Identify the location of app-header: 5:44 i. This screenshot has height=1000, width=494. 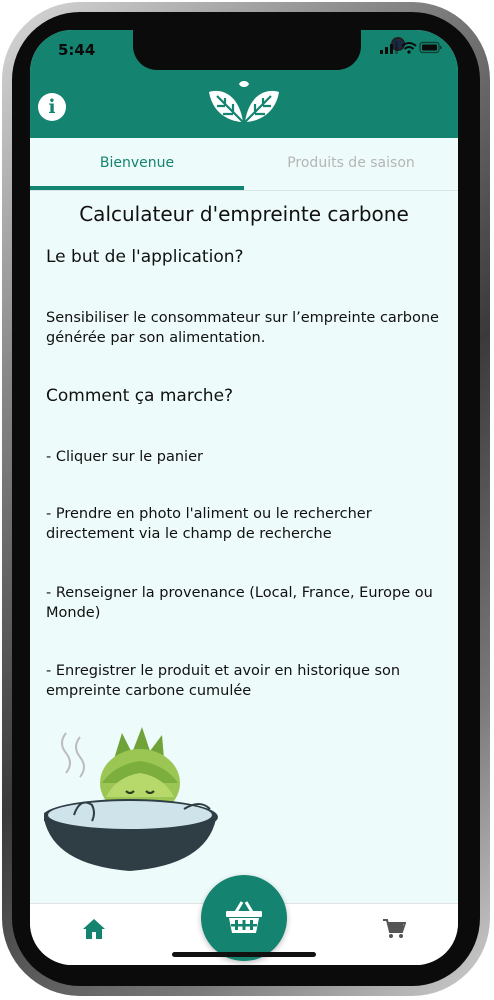
(244, 84).